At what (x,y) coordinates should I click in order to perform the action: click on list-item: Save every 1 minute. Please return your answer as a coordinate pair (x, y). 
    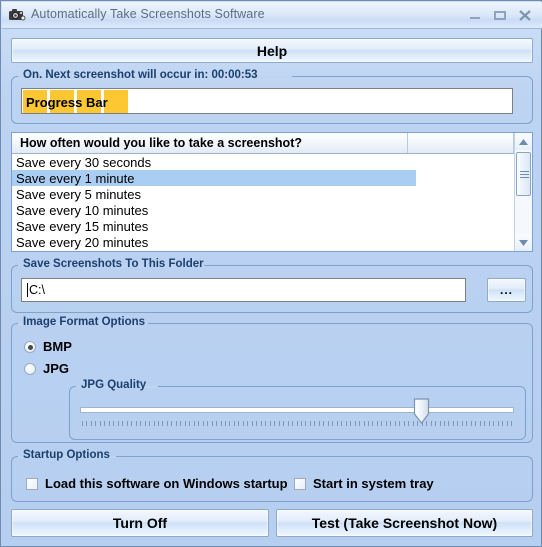
    Looking at the image, I should click on (214, 178).